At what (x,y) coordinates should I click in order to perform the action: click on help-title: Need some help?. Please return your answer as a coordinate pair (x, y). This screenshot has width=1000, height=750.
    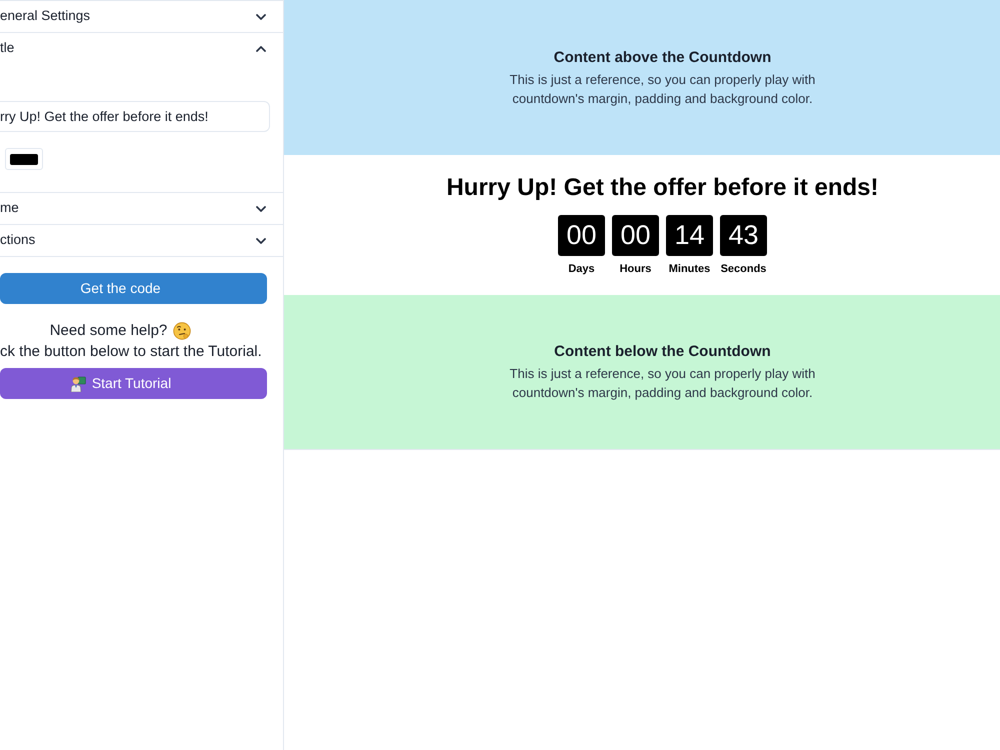
    Looking at the image, I should click on (109, 330).